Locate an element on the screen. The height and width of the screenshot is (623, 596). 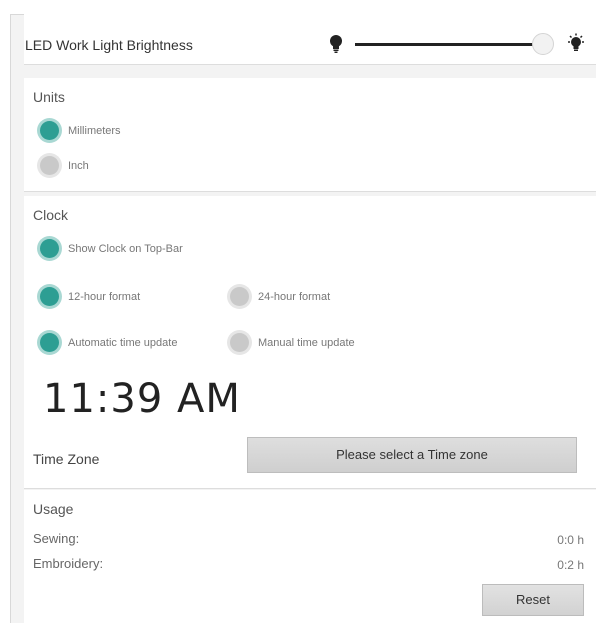
light-bulb-bright-icon is located at coordinates (576, 42).